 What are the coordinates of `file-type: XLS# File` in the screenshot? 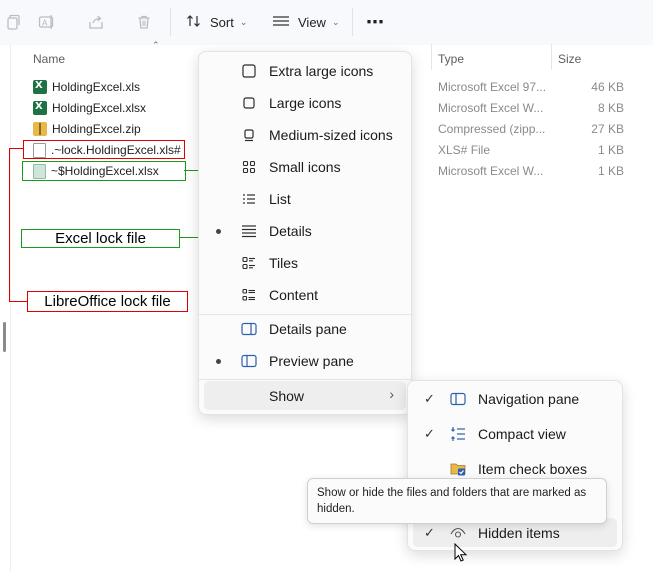 It's located at (464, 150).